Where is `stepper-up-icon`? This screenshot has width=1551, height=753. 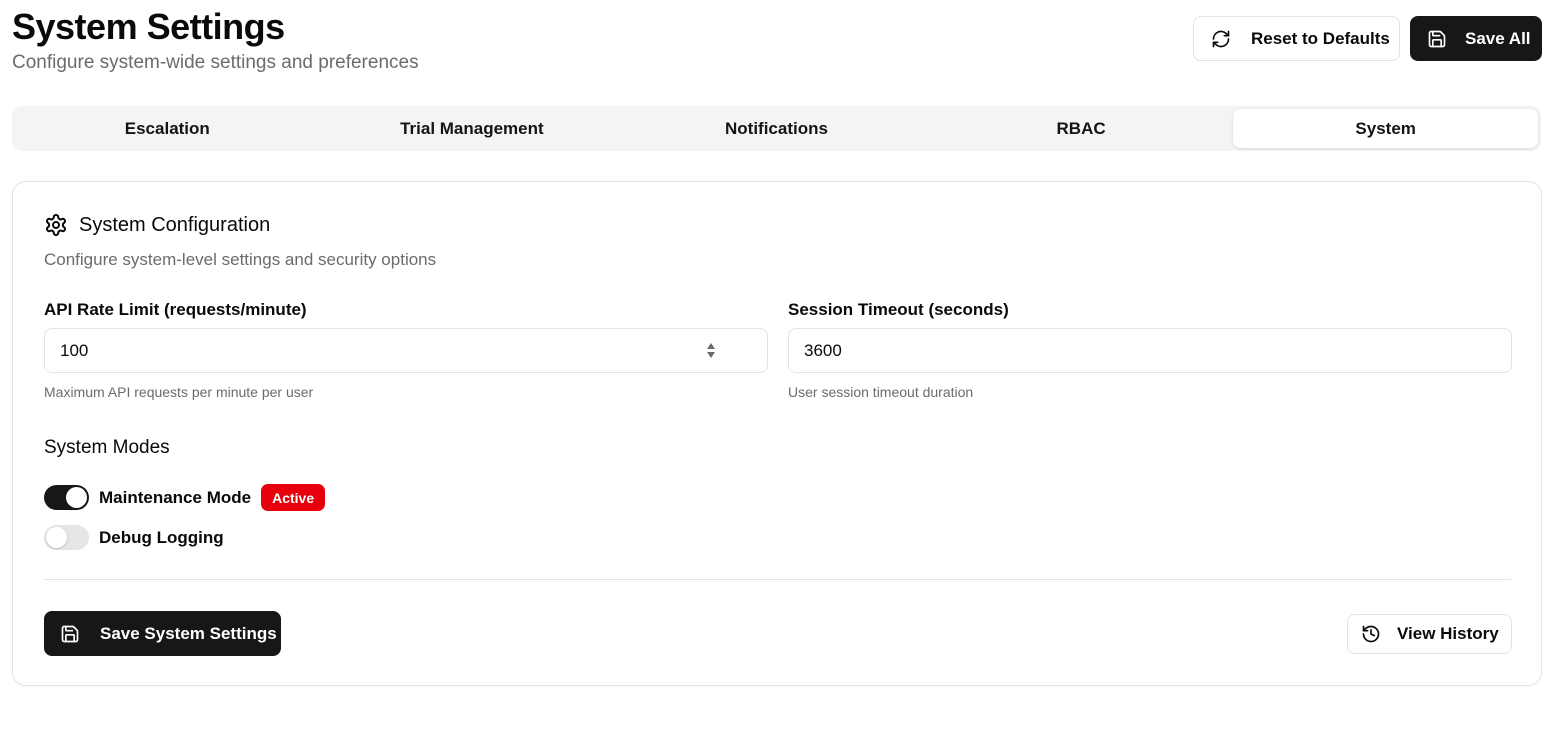
stepper-up-icon is located at coordinates (711, 345).